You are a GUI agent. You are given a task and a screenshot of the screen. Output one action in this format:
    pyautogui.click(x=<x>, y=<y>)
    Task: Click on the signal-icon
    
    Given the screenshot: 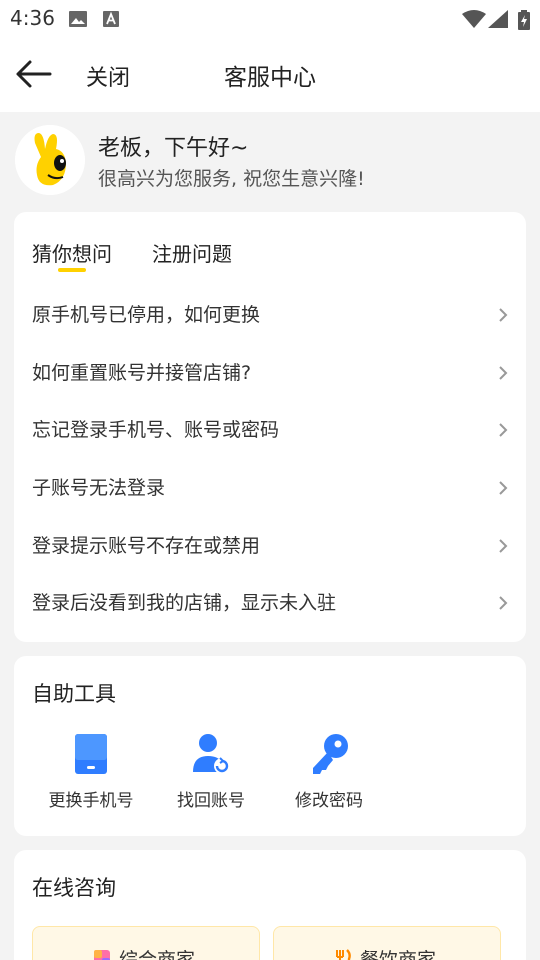 What is the action you would take?
    pyautogui.click(x=498, y=19)
    